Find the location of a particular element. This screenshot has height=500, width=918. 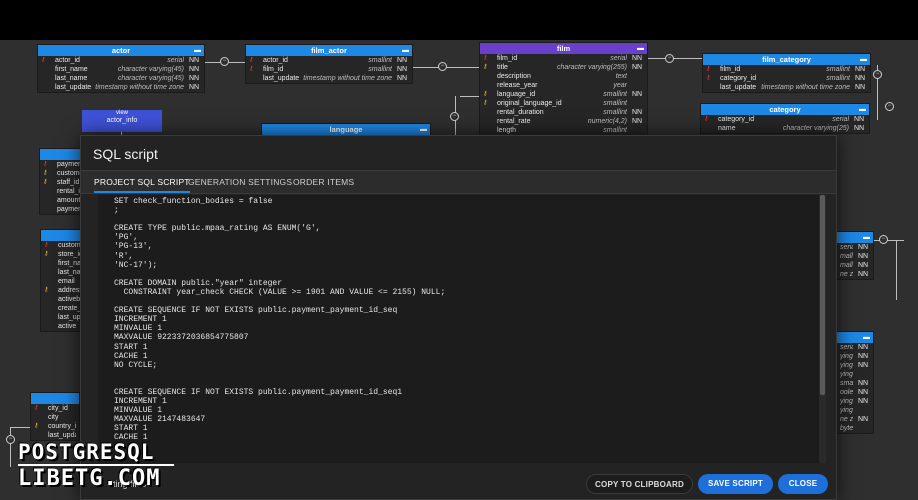

table-row: rental_rate numeric(4,2) NN is located at coordinates (563, 121).